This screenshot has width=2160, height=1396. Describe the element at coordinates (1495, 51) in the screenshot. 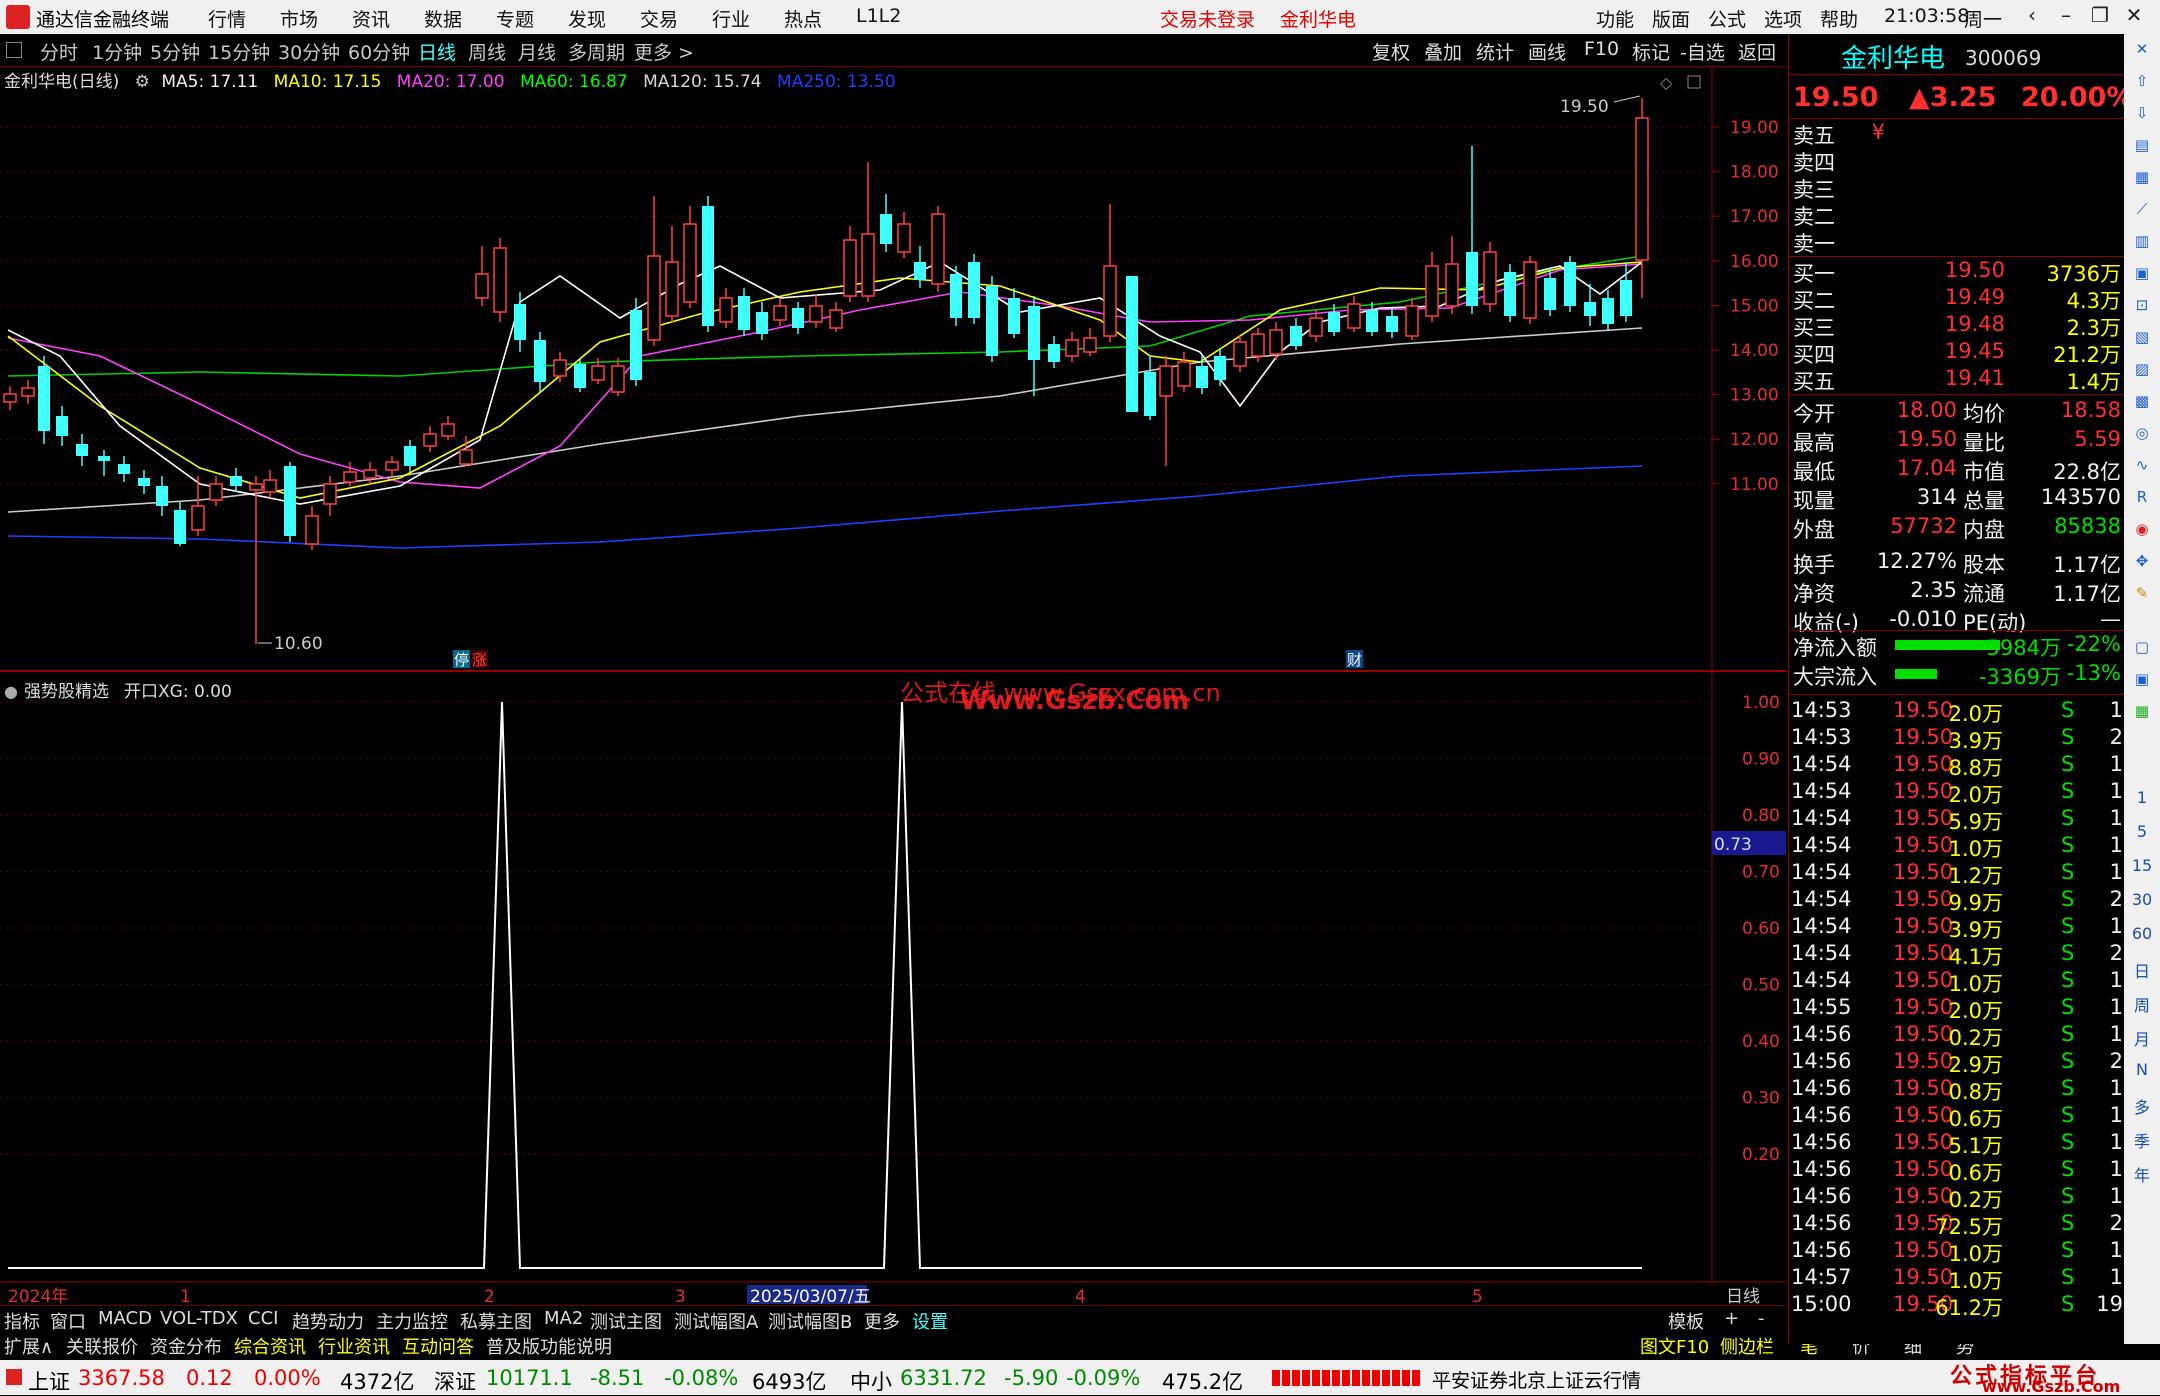

I see `button-stats: 统计` at that location.